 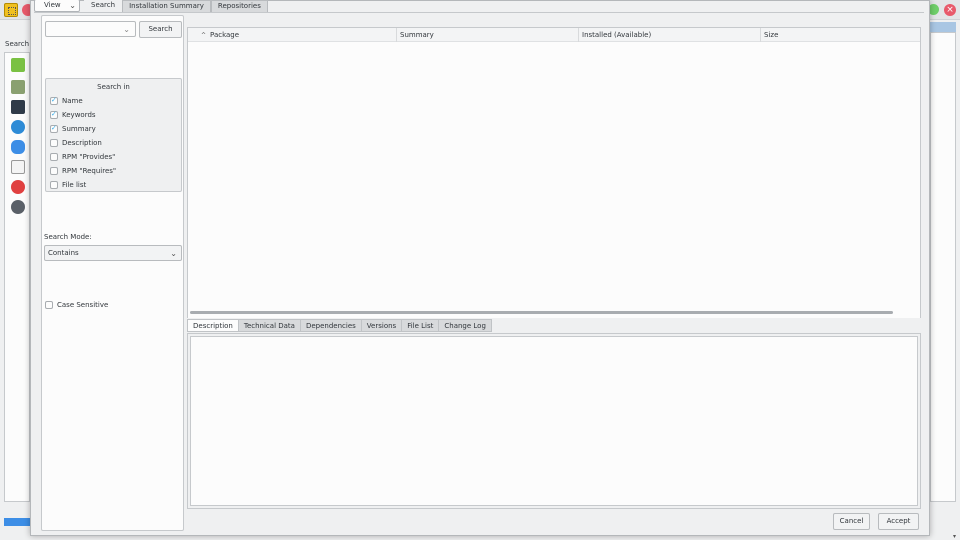 I want to click on help-icon, so click(x=18, y=187).